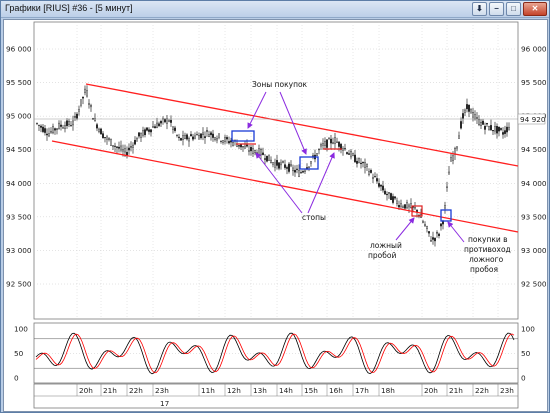 Image resolution: width=550 pixels, height=413 pixels. What do you see at coordinates (535, 9) in the screenshot?
I see `close-button: ✕` at bounding box center [535, 9].